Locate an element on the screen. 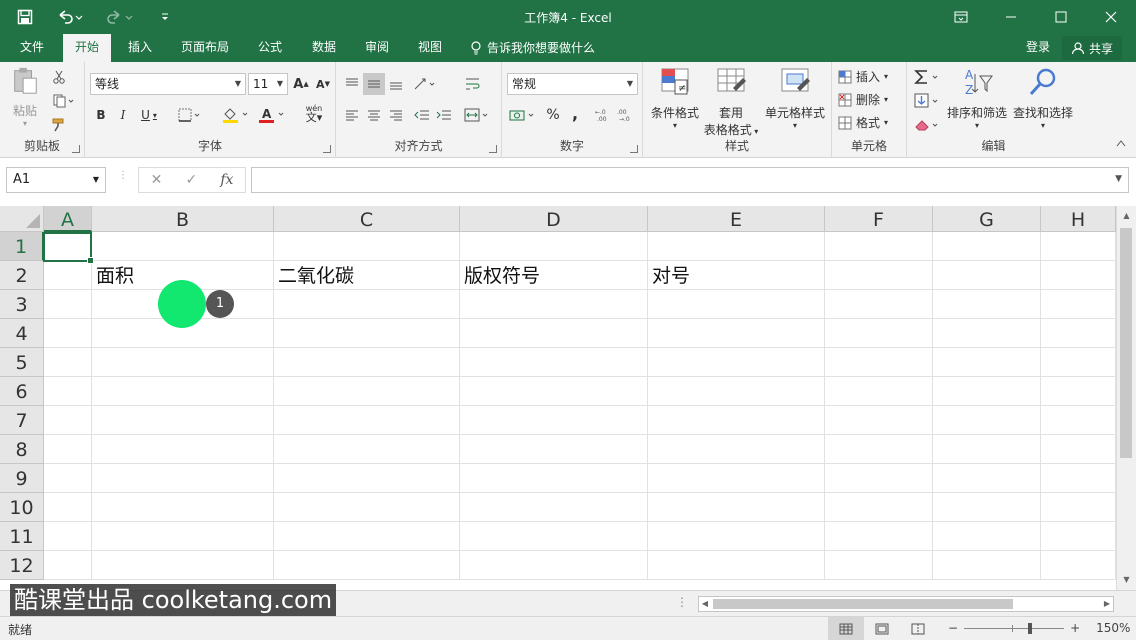 The width and height of the screenshot is (1136, 640). zoom-level: 150% is located at coordinates (1113, 628).